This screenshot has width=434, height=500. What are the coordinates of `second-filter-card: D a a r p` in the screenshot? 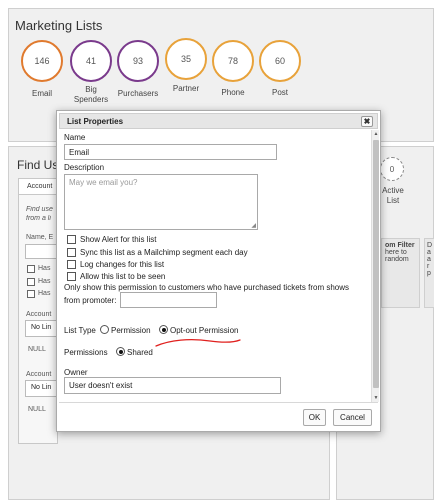 It's located at (429, 273).